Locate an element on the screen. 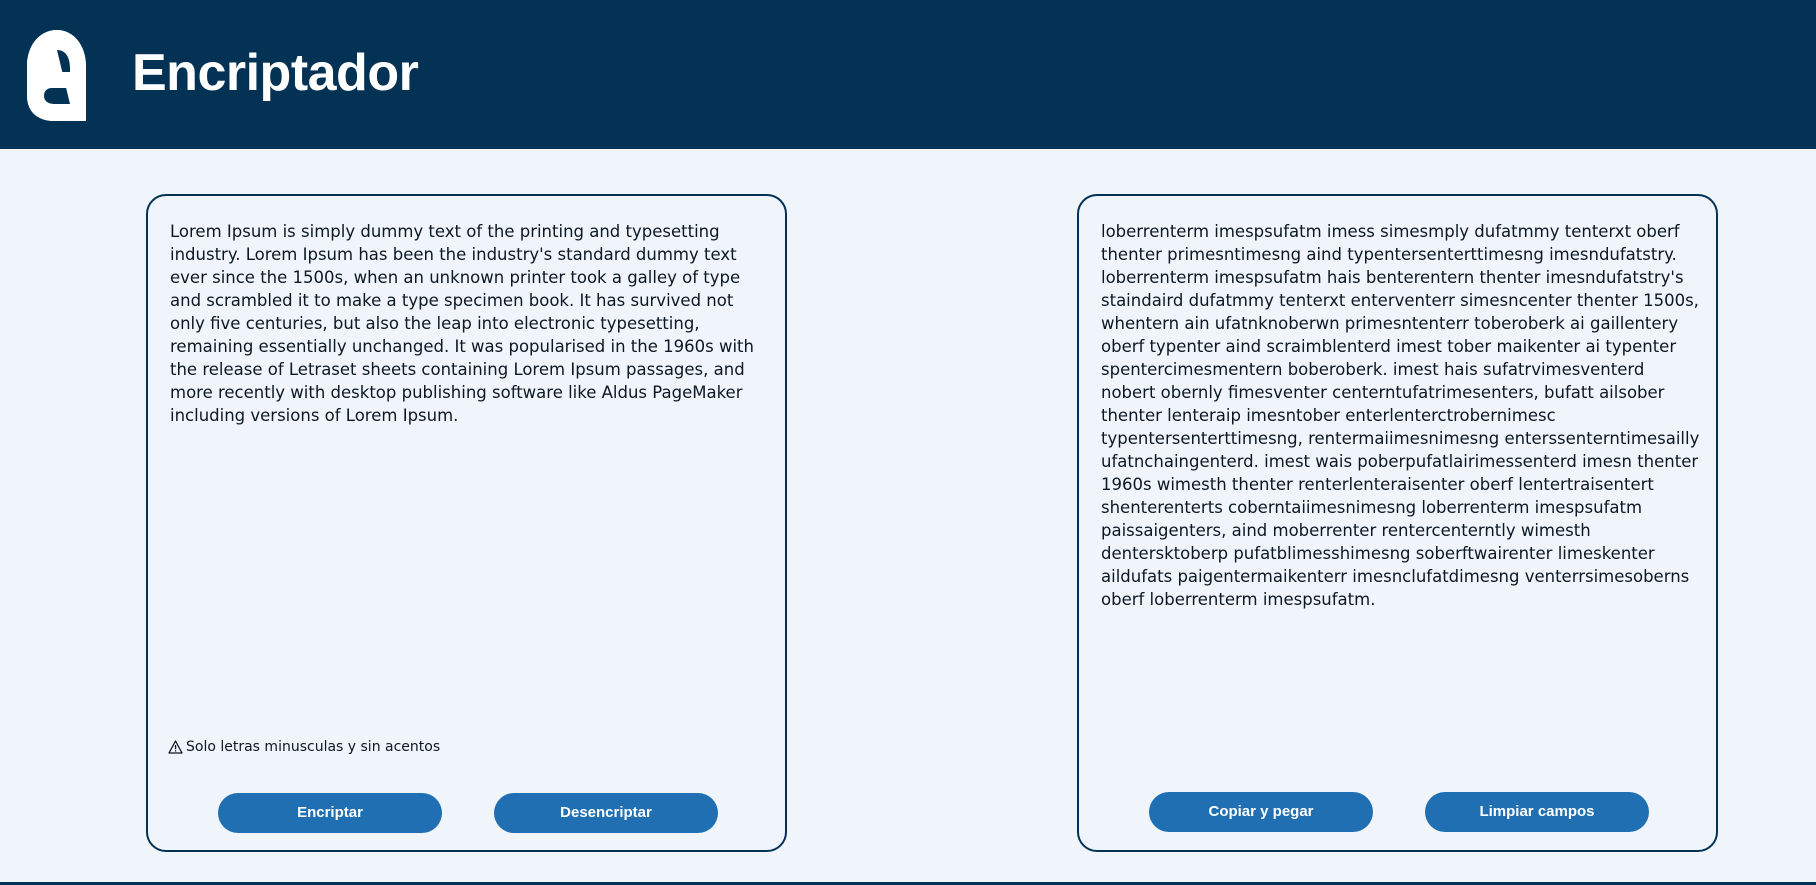 The width and height of the screenshot is (1816, 885). app-title: Encriptador is located at coordinates (275, 73).